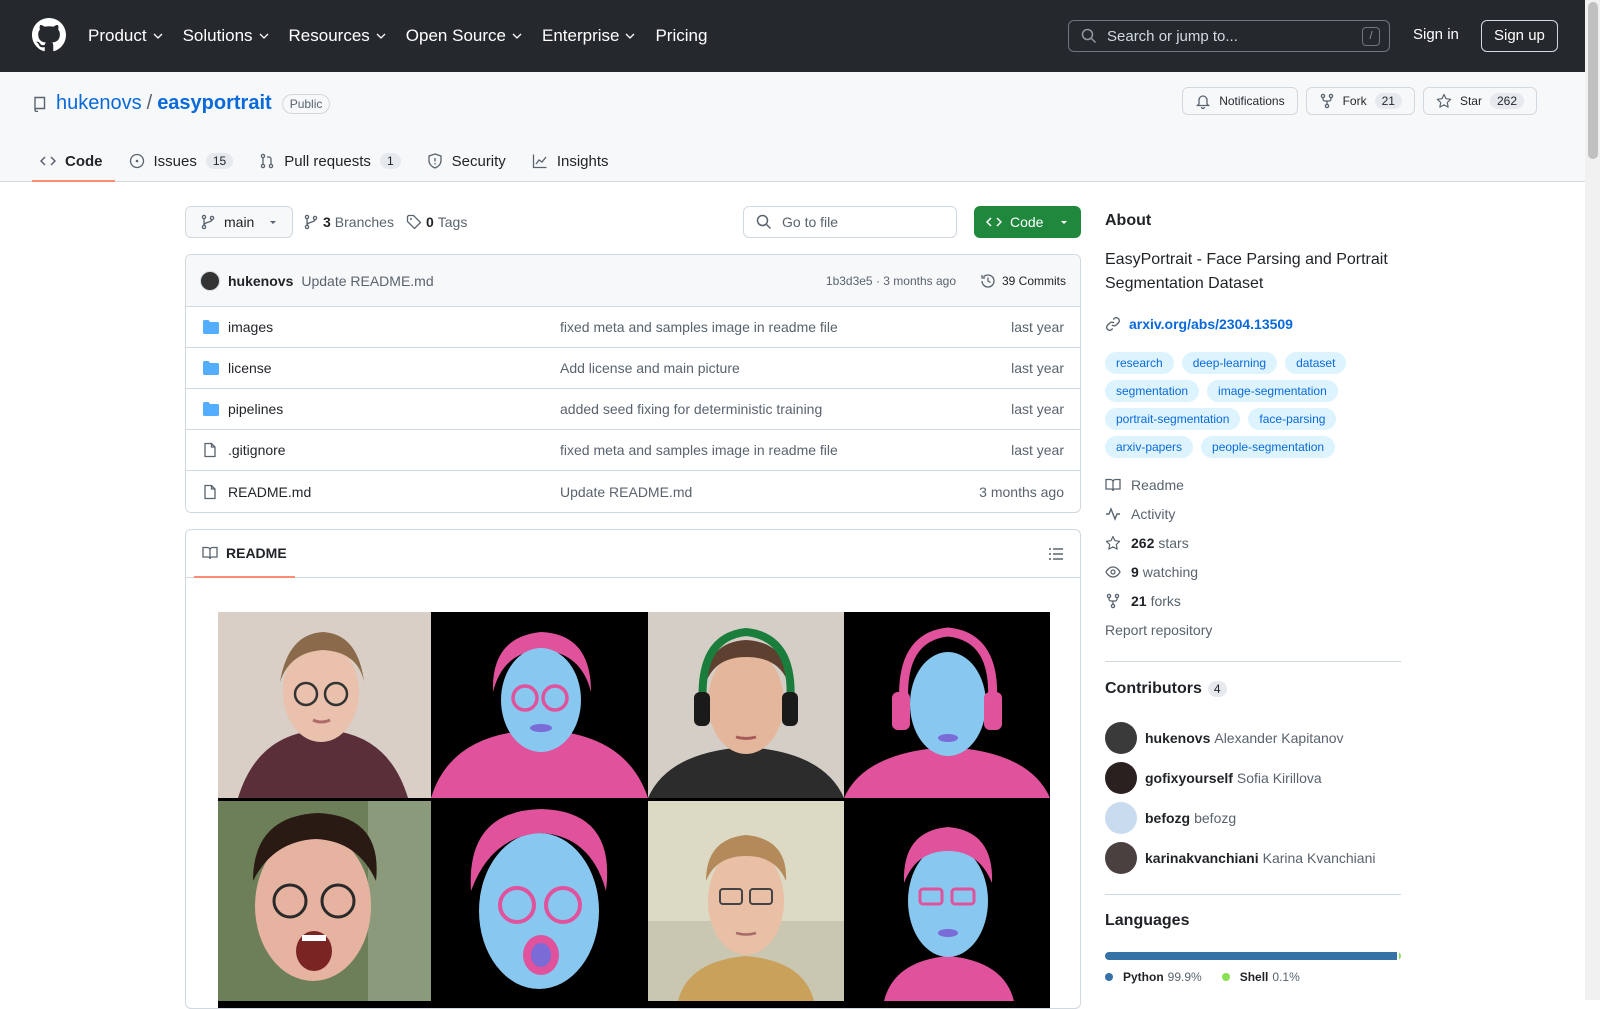 This screenshot has height=1009, width=1600. I want to click on activity-label: Activity, so click(1153, 513).